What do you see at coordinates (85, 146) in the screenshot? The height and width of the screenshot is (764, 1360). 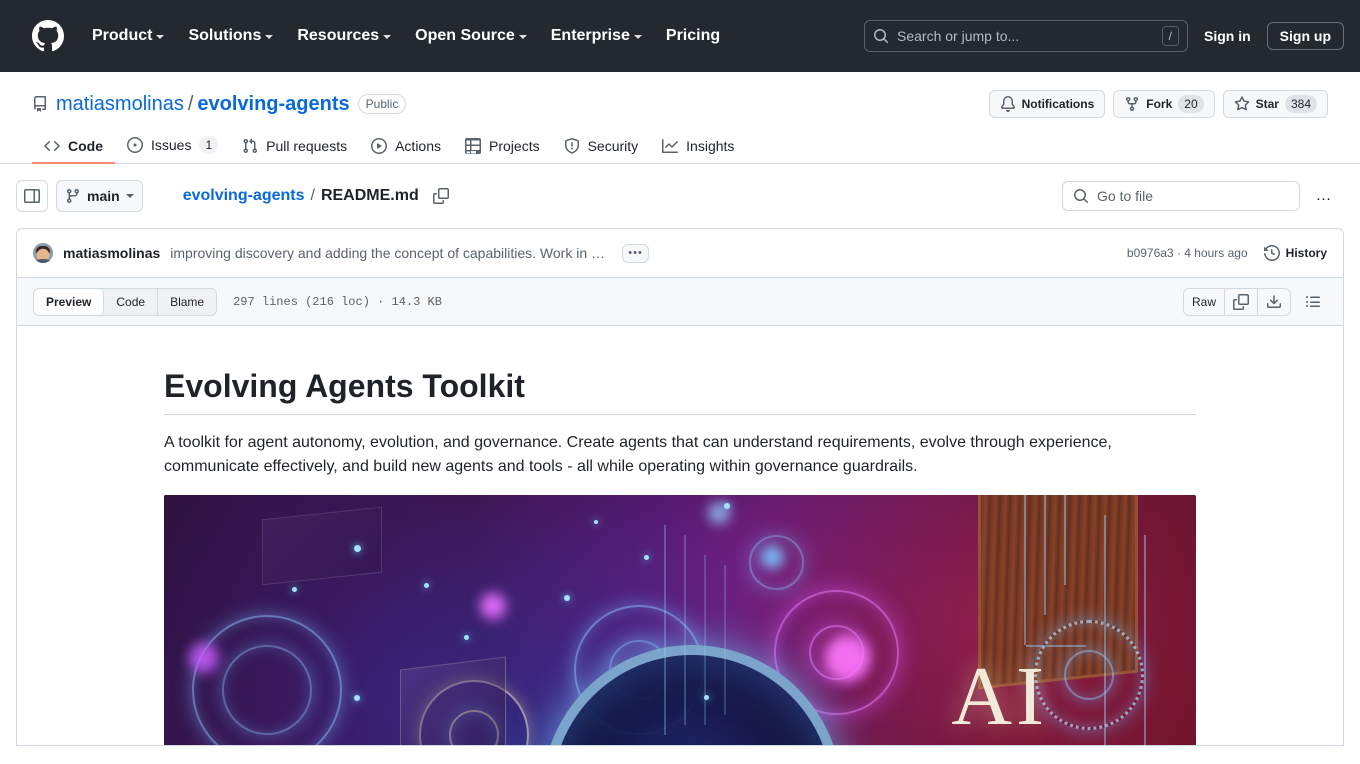 I see `tab-code-label: Code` at bounding box center [85, 146].